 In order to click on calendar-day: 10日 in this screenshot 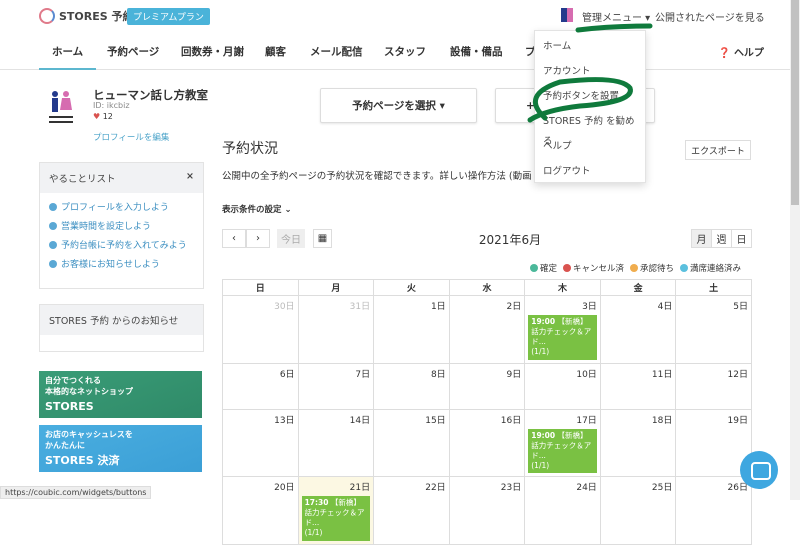, I will do `click(562, 386)`.